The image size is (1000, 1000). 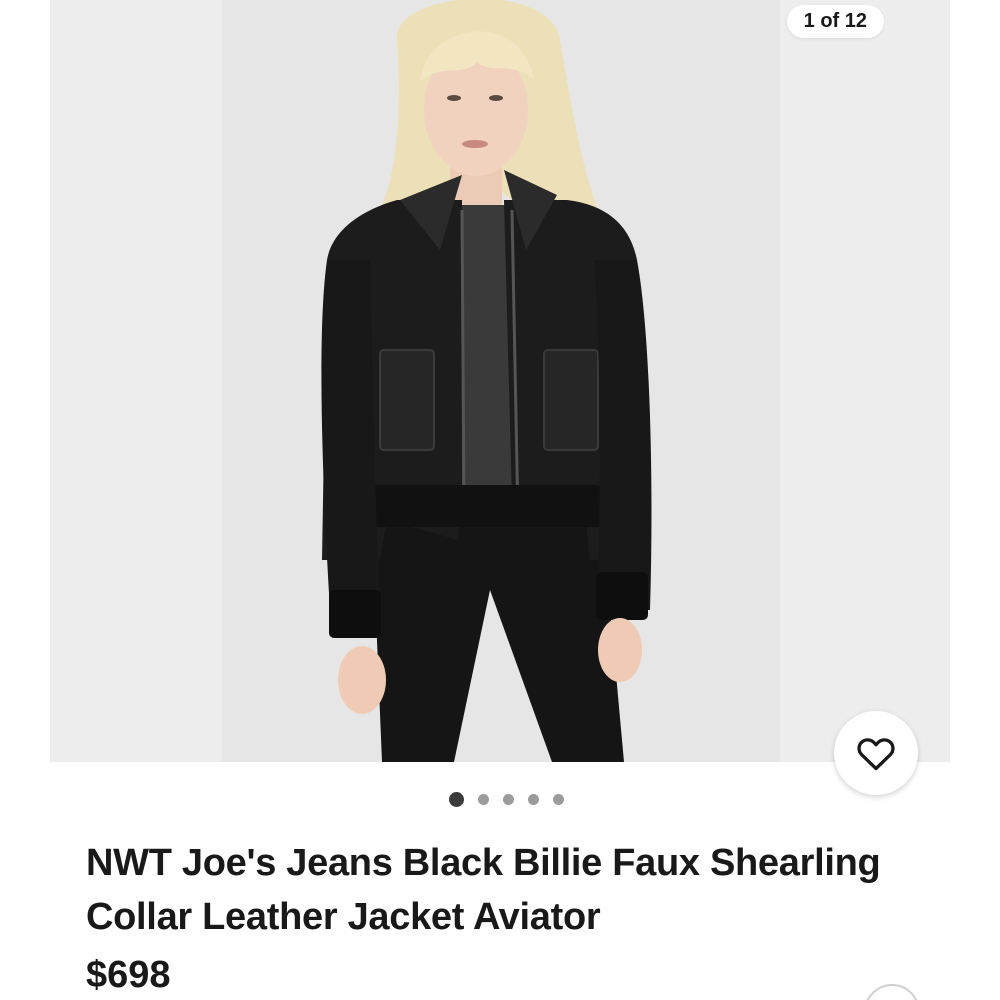 I want to click on listing-price: $698, so click(x=128, y=975).